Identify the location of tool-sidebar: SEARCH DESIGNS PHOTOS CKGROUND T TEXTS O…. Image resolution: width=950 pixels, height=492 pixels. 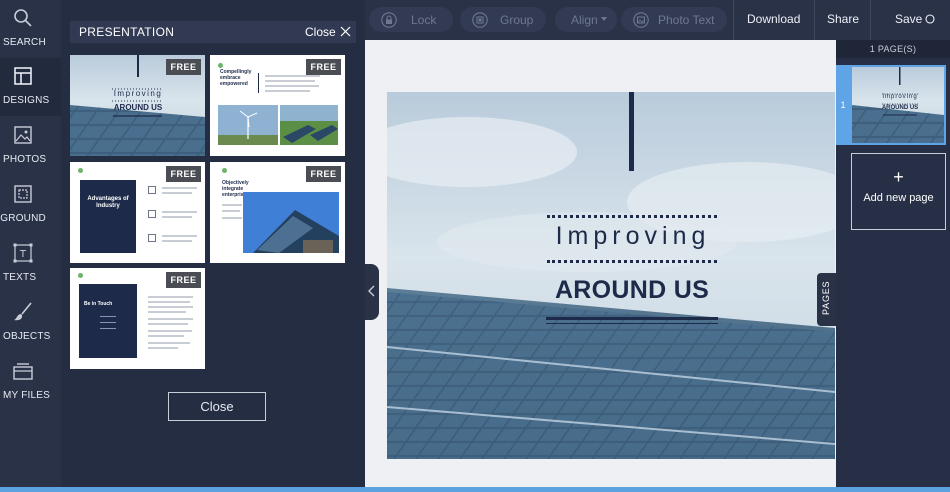
(30, 243).